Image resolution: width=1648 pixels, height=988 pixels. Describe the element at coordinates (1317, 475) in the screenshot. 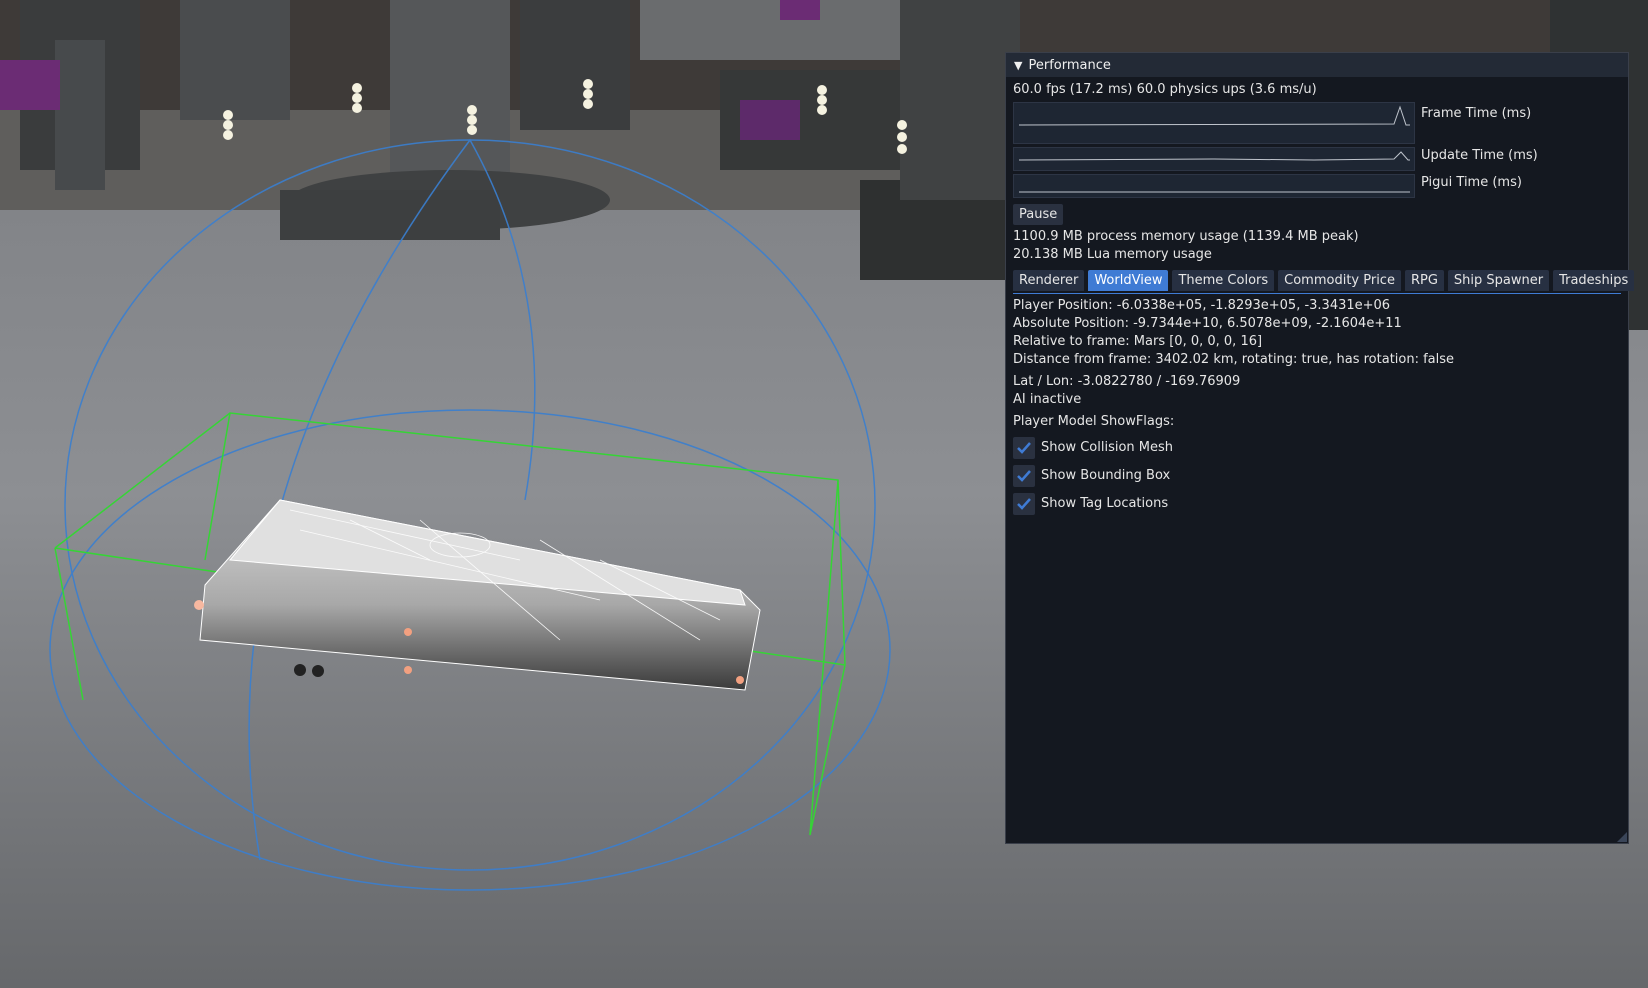

I see `show-bounding-box-row: Show Bounding Box` at that location.